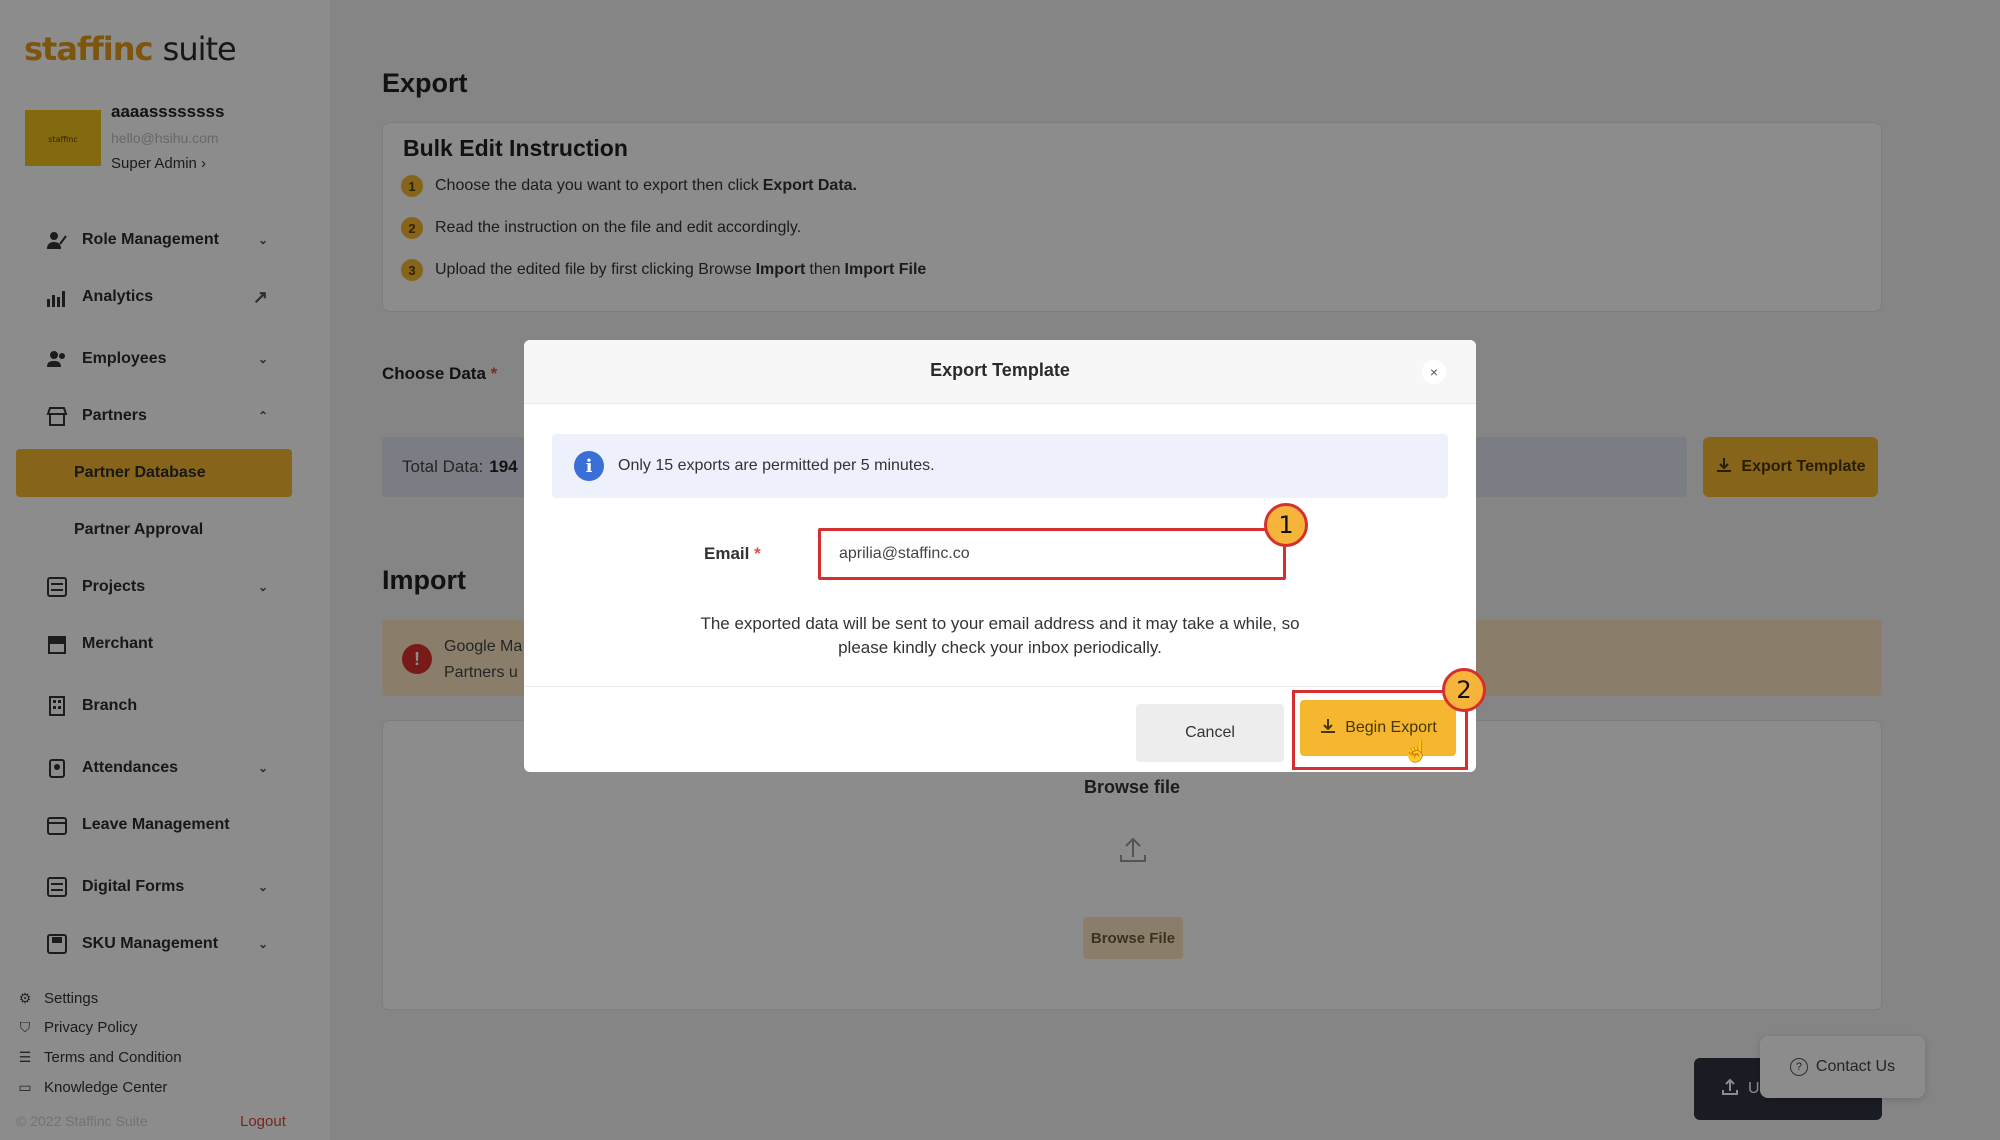 The image size is (2000, 1140). Describe the element at coordinates (1391, 727) in the screenshot. I see `begin-export-label: Begin Export` at that location.